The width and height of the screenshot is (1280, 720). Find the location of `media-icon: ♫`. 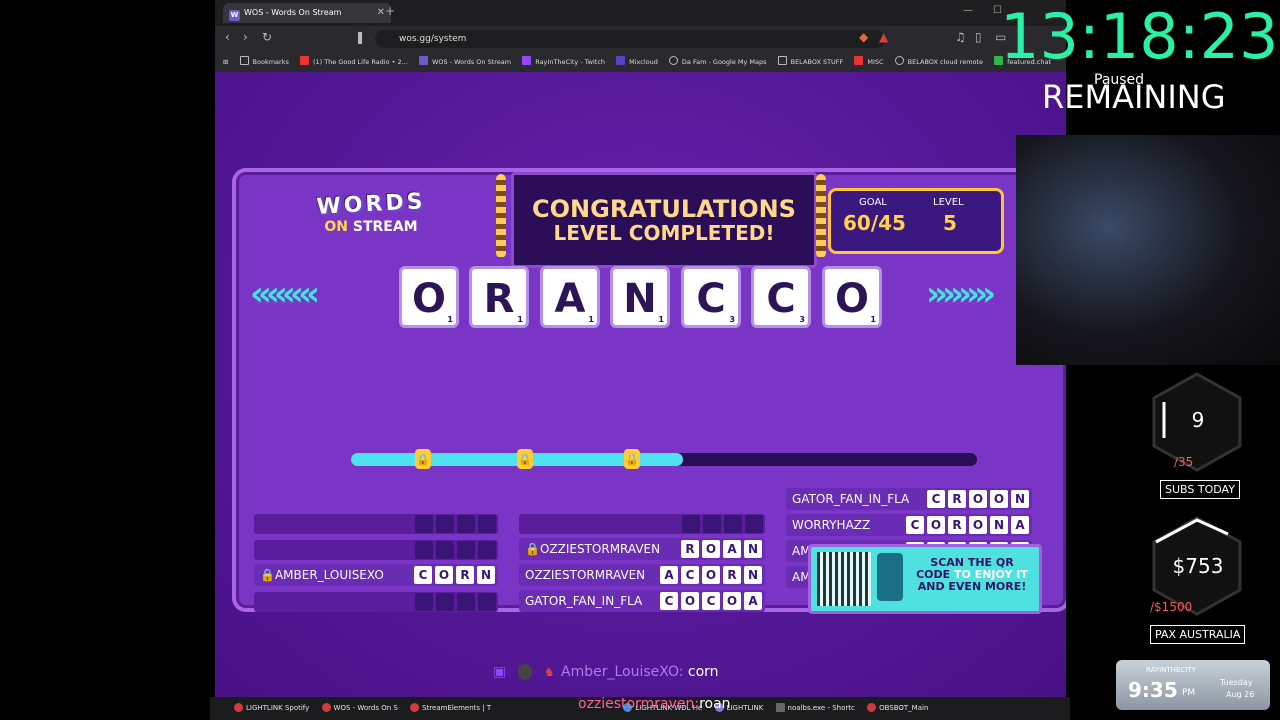

media-icon: ♫ is located at coordinates (960, 37).